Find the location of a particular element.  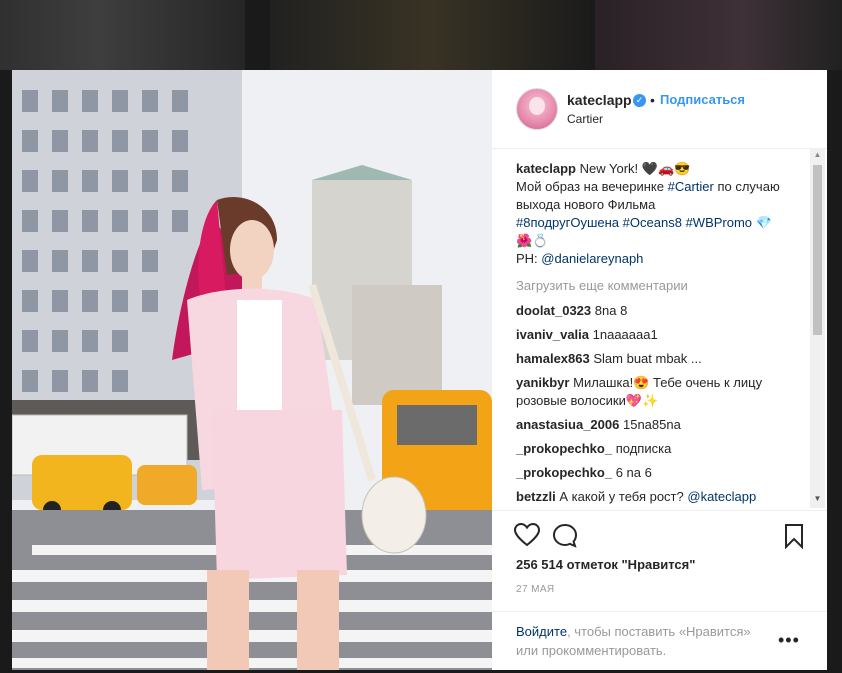

post-location: Cartier is located at coordinates (585, 119).